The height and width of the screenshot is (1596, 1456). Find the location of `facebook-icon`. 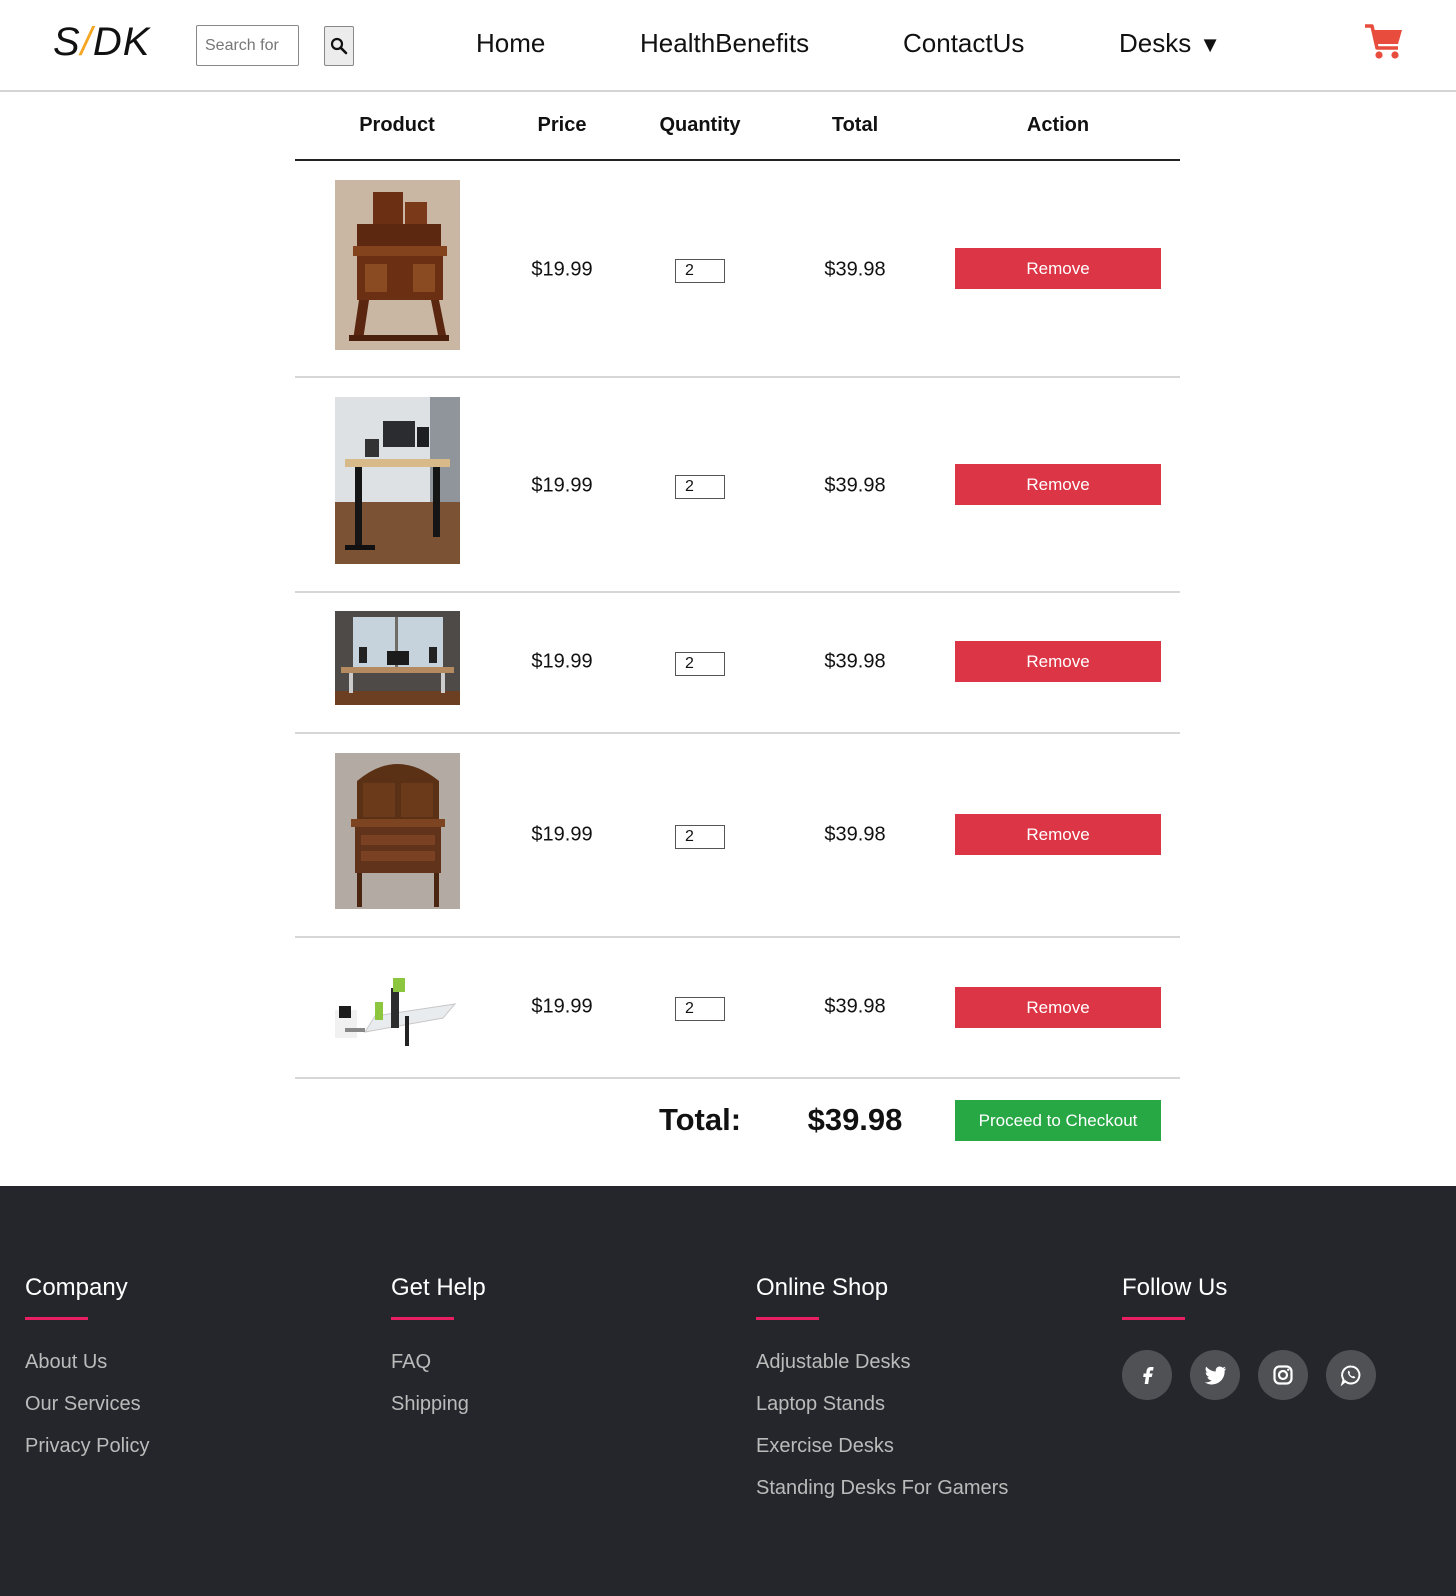

facebook-icon is located at coordinates (1148, 1375).